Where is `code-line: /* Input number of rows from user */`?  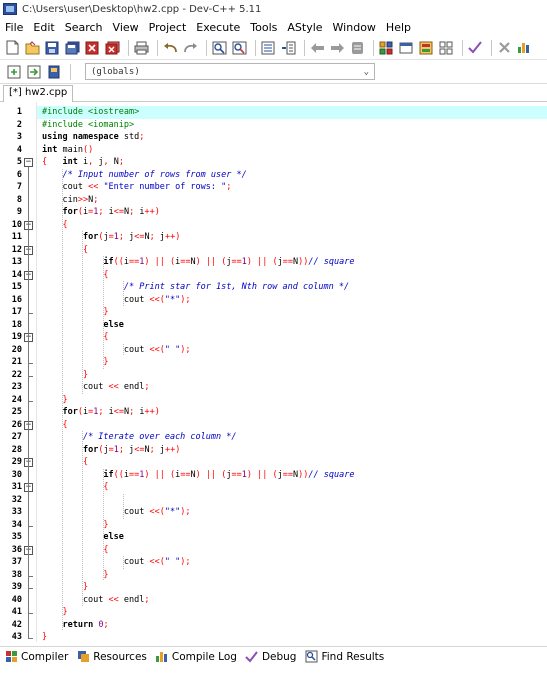
code-line: /* Input number of rows from user */ is located at coordinates (144, 176).